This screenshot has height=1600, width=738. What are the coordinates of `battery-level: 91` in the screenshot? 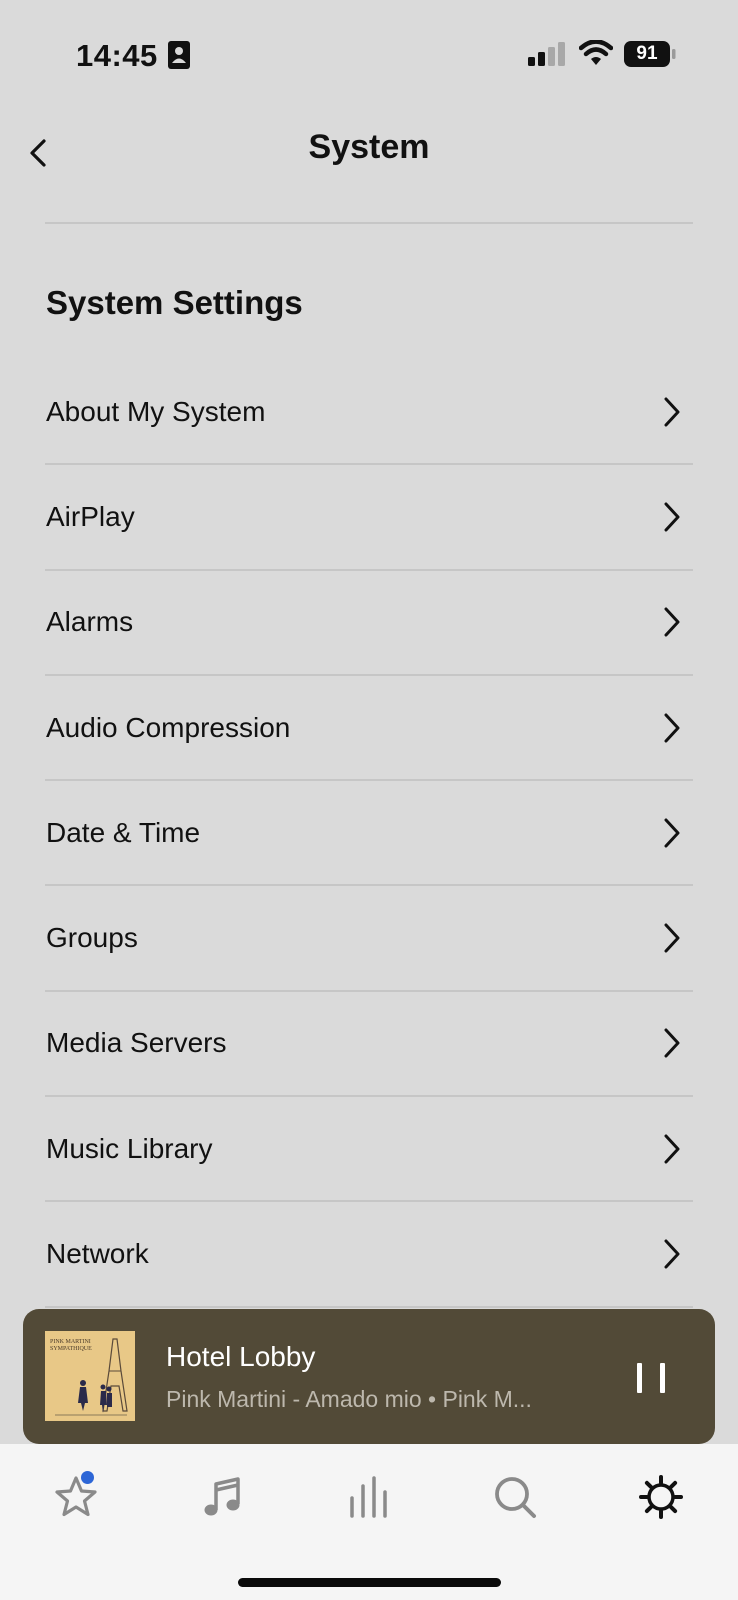 It's located at (647, 53).